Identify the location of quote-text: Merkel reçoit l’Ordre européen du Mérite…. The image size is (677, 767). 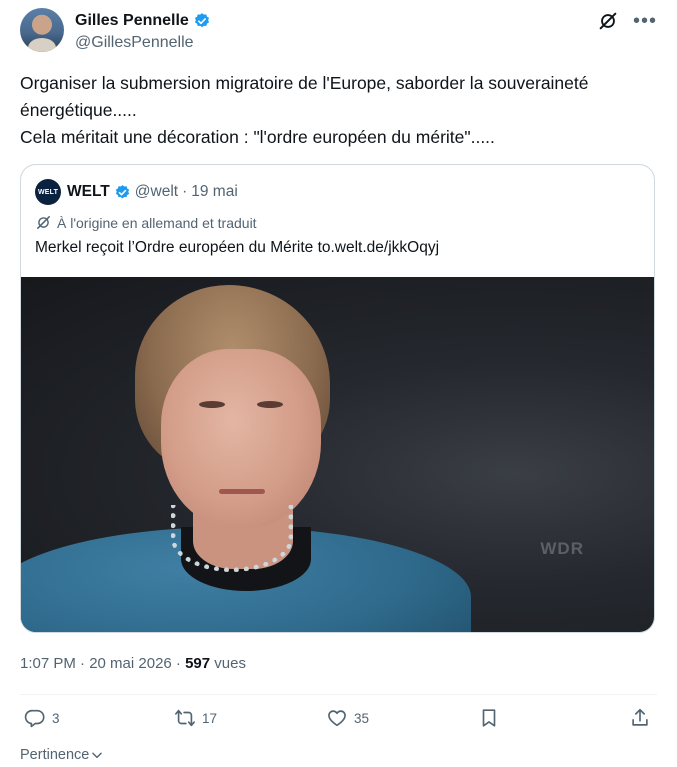
(237, 247).